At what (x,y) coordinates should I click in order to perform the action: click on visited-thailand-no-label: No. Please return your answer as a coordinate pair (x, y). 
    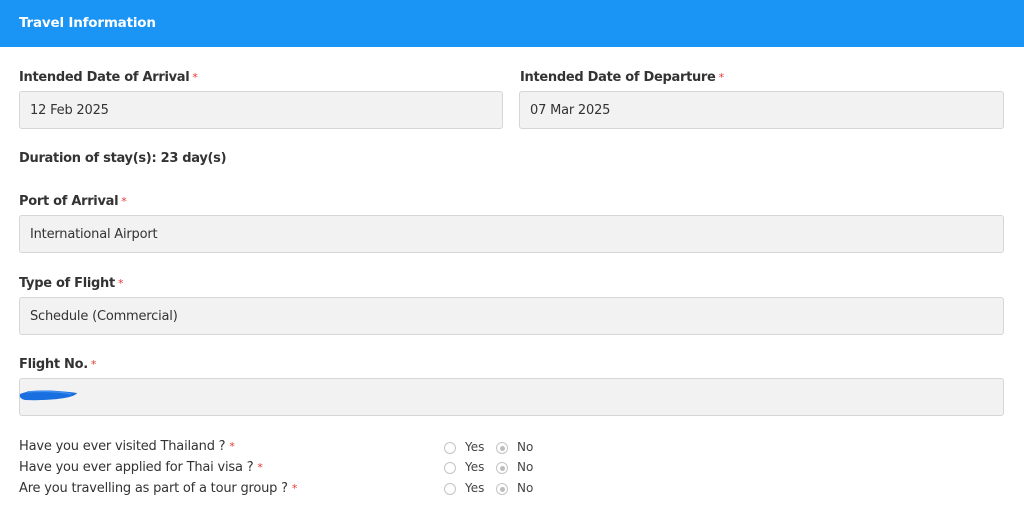
    Looking at the image, I should click on (525, 447).